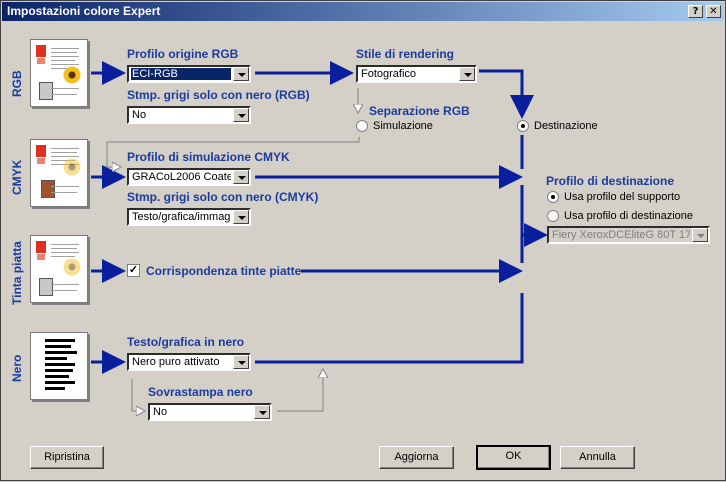  What do you see at coordinates (189, 217) in the screenshot?
I see `cmyk-gray-black-select: Testo/grafica/immag.` at bounding box center [189, 217].